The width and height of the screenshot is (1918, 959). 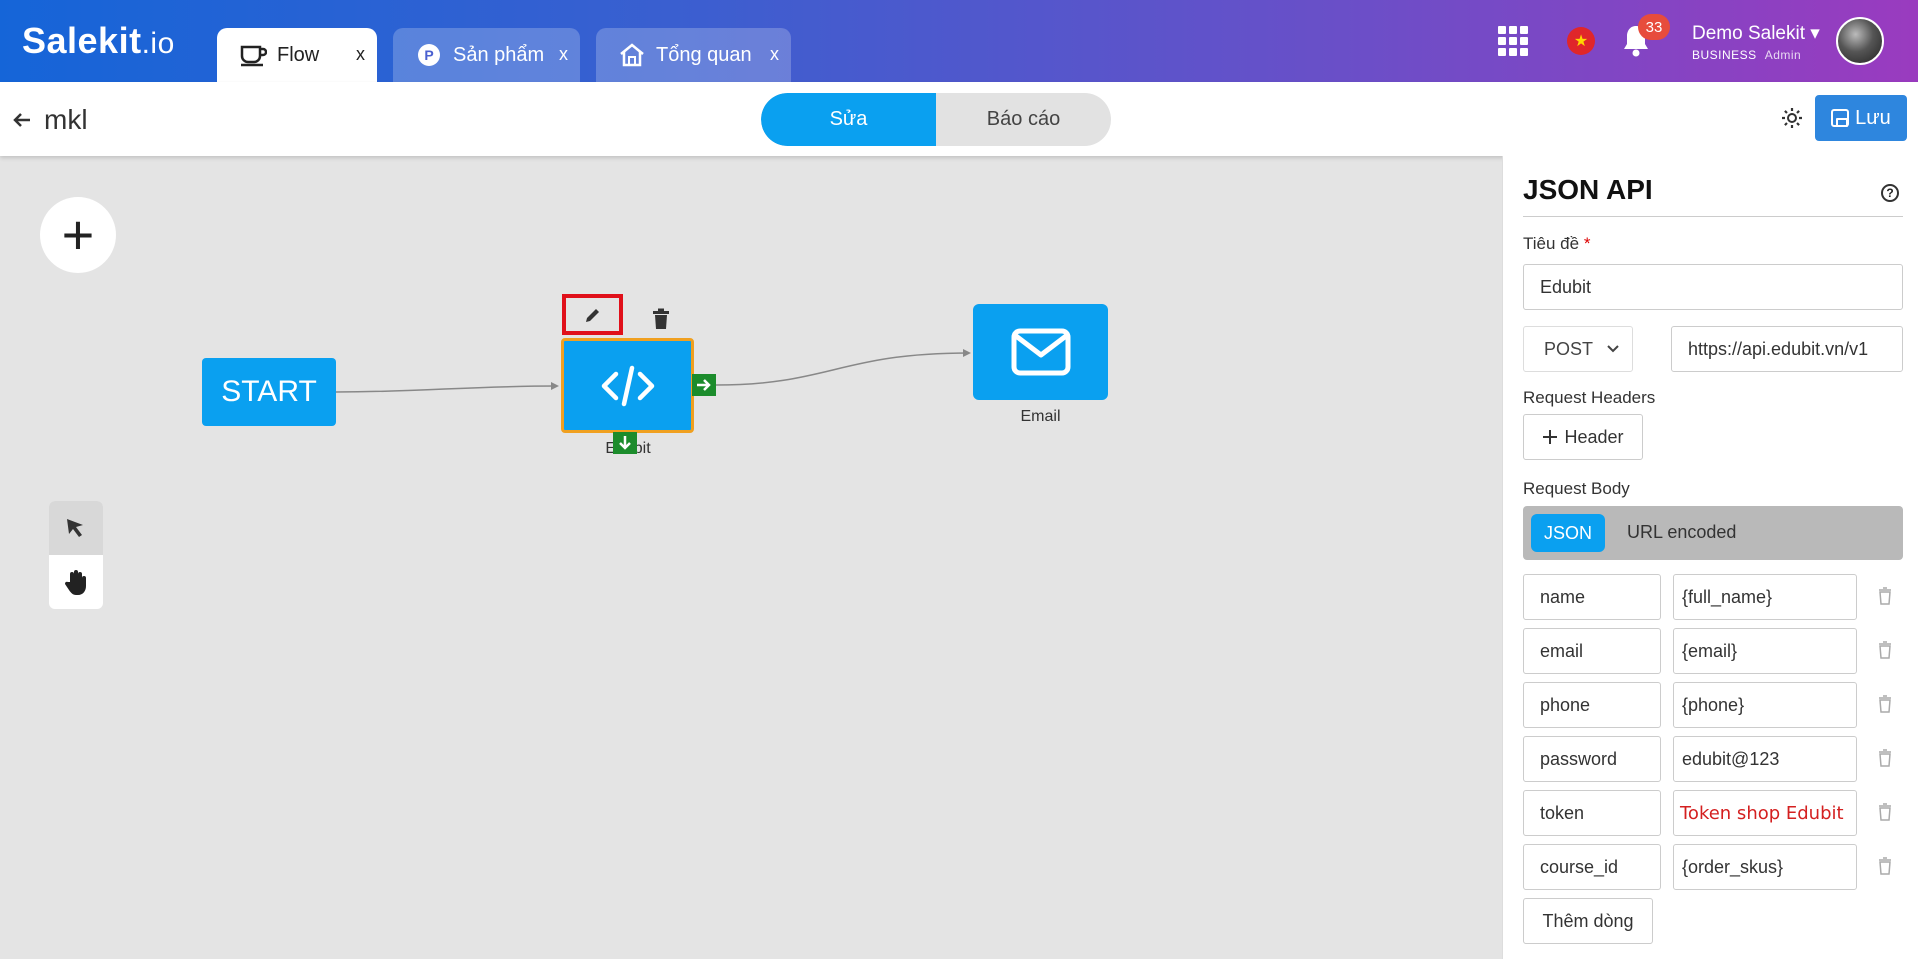 I want to click on json-api-node, so click(x=627, y=385).